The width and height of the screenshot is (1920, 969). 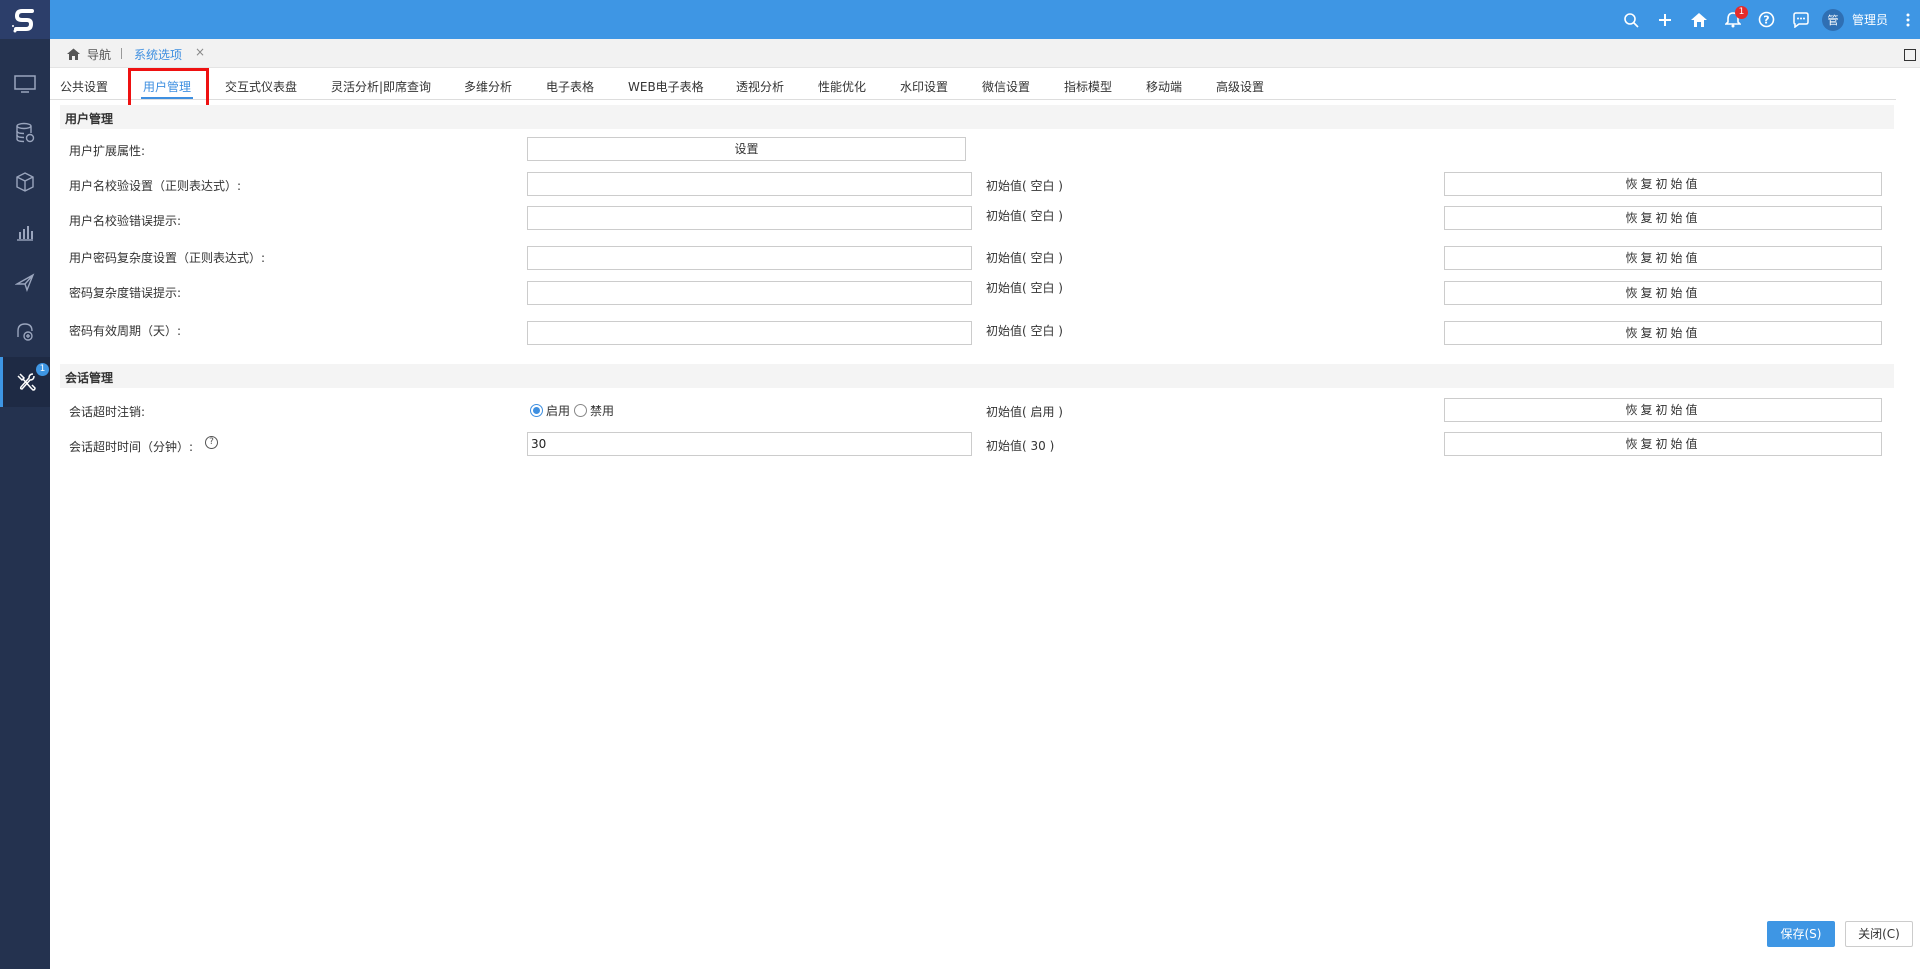 I want to click on tab-flexible-analysis: 灵活分析|即席查询, so click(x=381, y=86).